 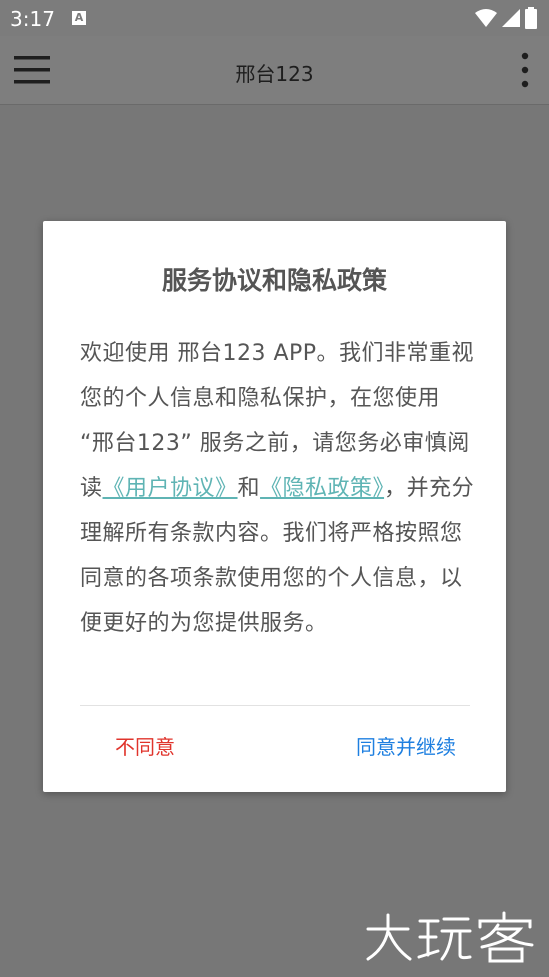 What do you see at coordinates (486, 18) in the screenshot?
I see `wifi-icon` at bounding box center [486, 18].